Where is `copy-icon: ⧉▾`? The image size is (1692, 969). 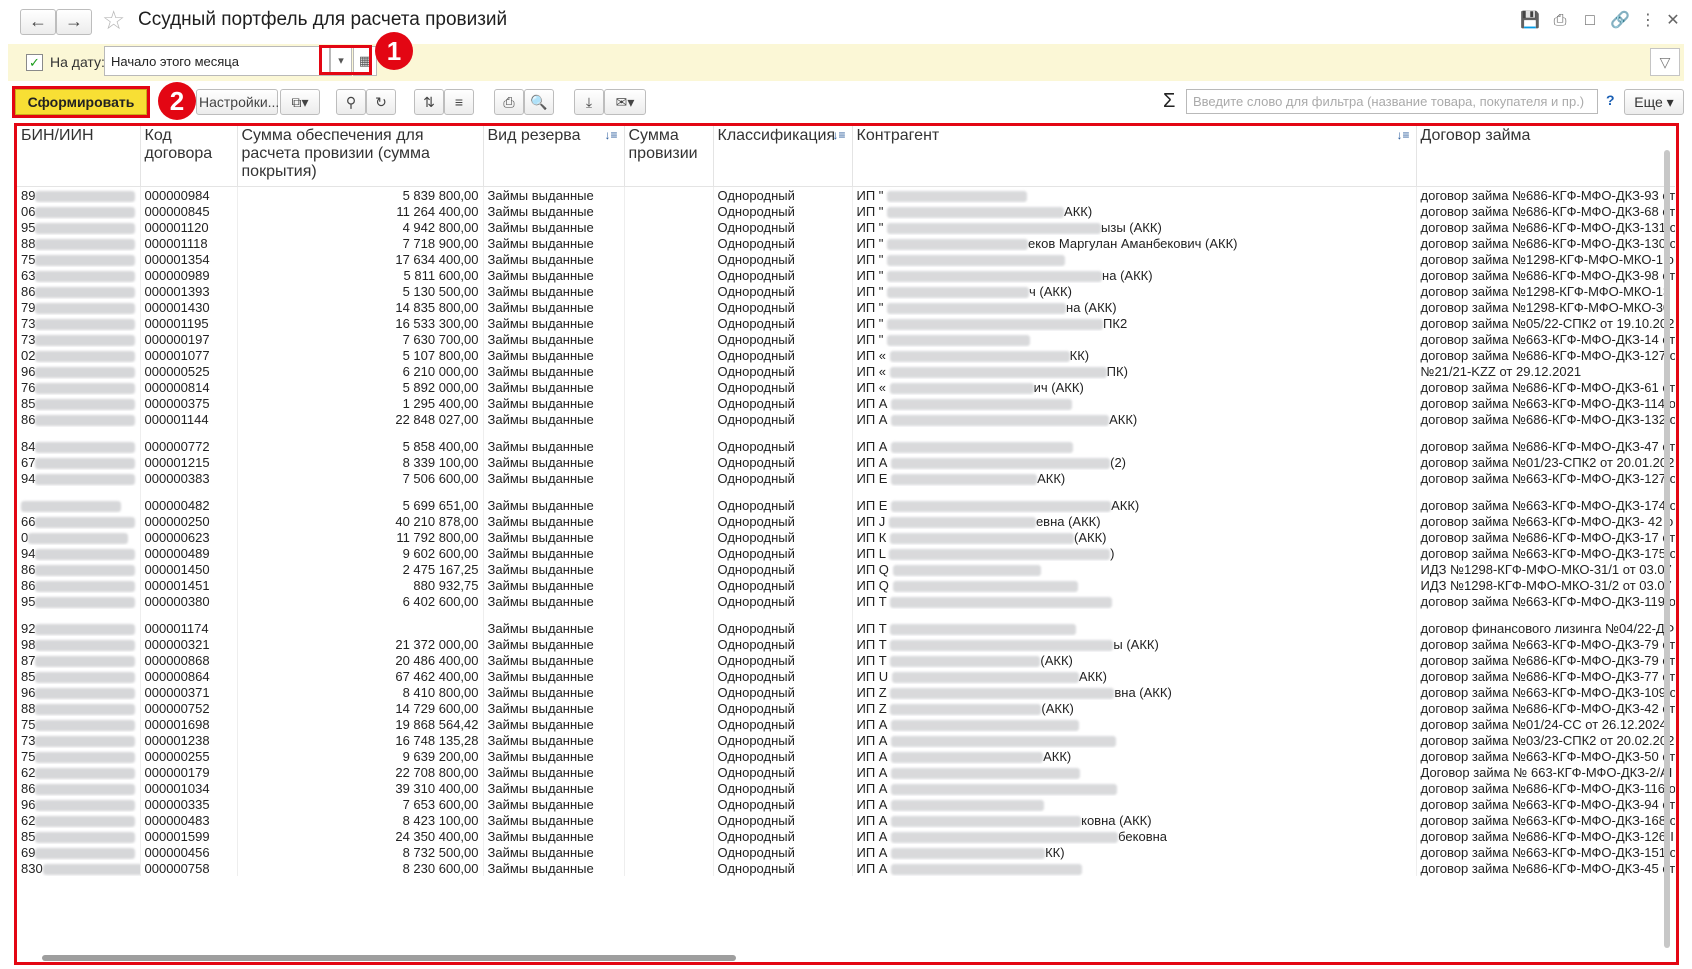
copy-icon: ⧉▾ is located at coordinates (300, 102).